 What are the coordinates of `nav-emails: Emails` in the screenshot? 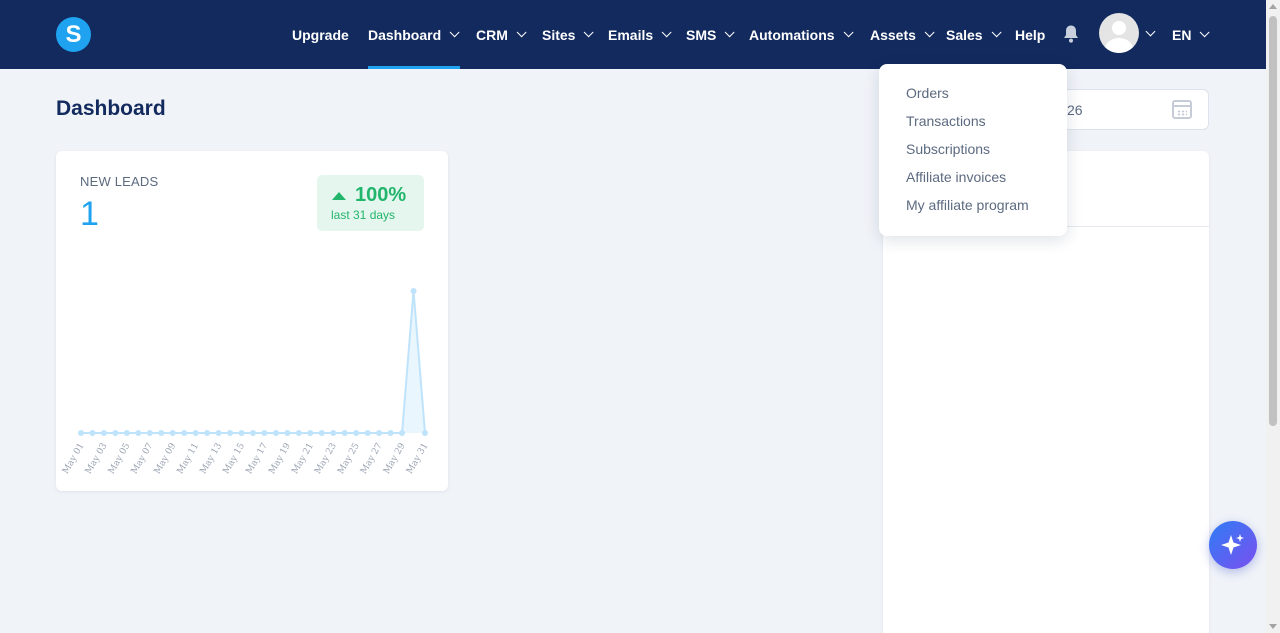 It's located at (640, 34).